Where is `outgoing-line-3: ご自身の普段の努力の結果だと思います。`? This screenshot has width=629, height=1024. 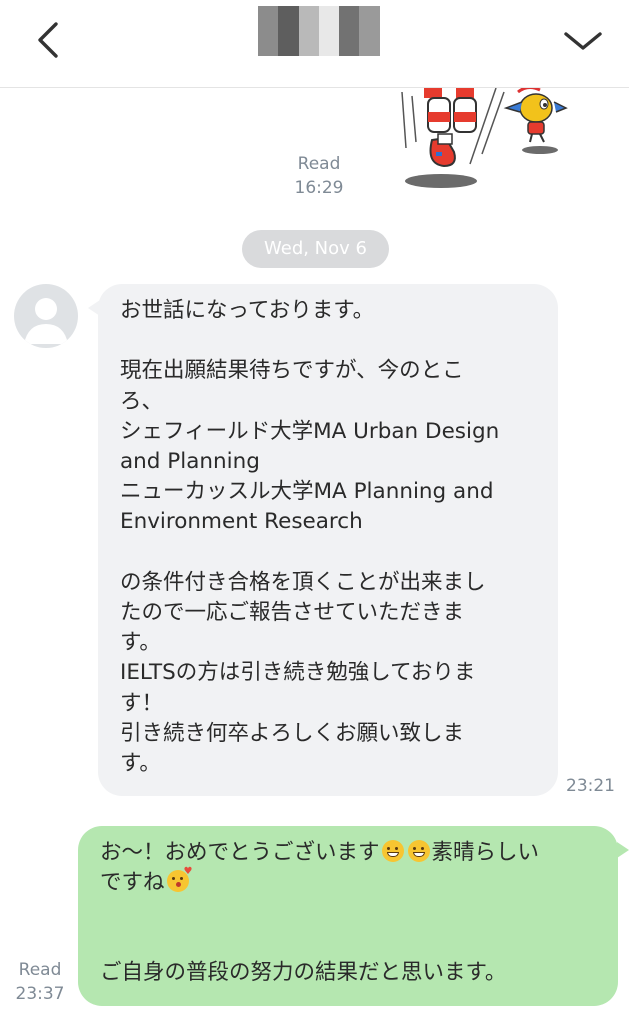 outgoing-line-3: ご自身の普段の努力の結果だと思います。 is located at coordinates (303, 972).